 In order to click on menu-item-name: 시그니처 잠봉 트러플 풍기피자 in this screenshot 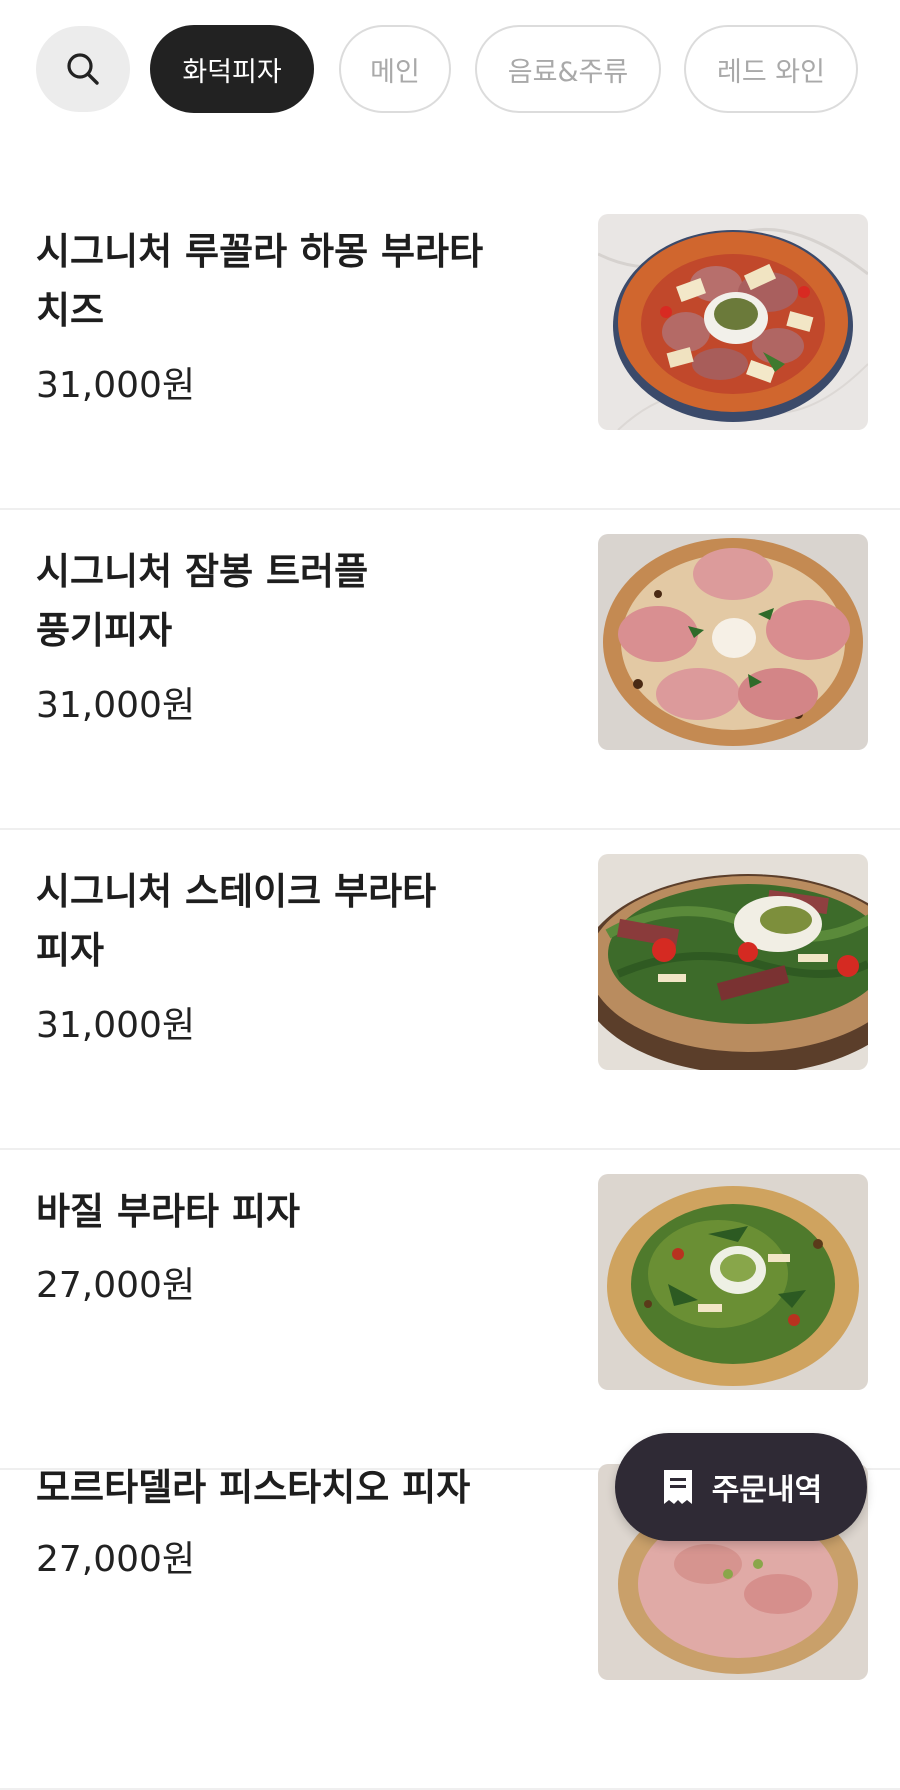, I will do `click(202, 601)`.